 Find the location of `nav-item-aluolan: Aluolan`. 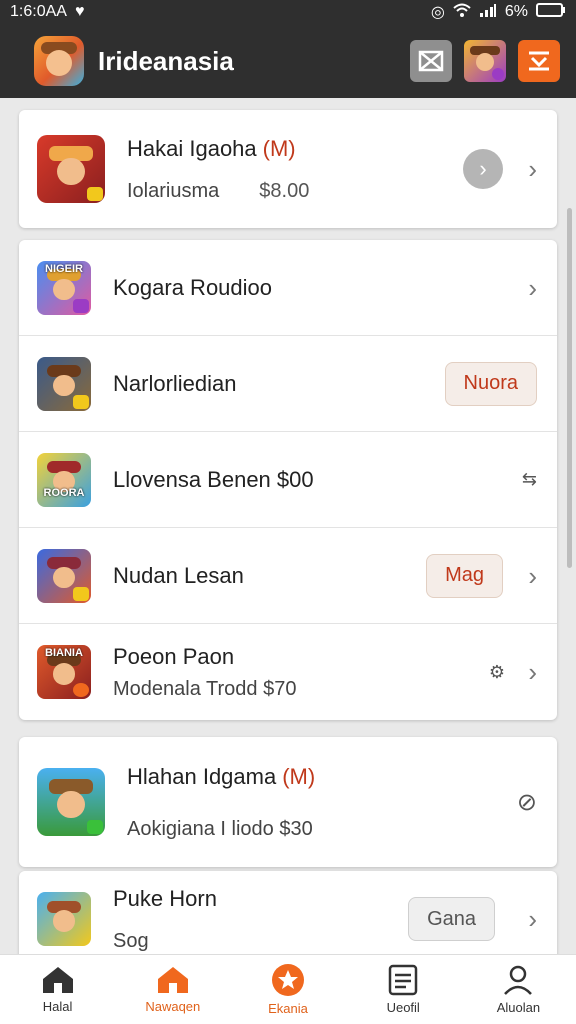

nav-item-aluolan: Aluolan is located at coordinates (518, 989).